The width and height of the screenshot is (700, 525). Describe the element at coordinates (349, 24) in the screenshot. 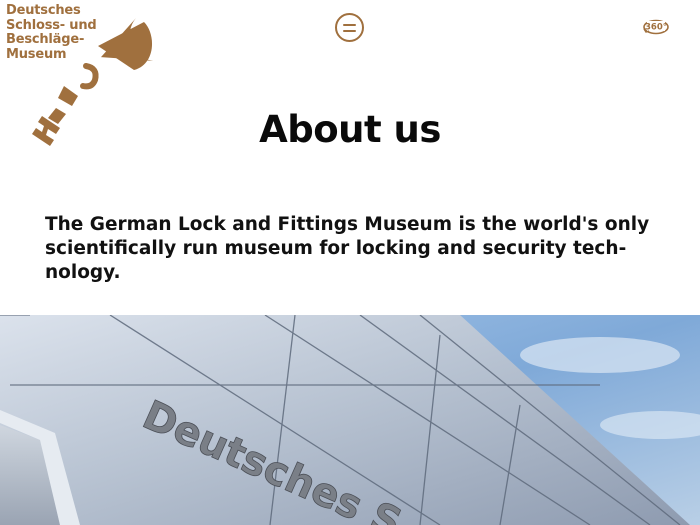

I see `hamburger-menu-icon` at that location.